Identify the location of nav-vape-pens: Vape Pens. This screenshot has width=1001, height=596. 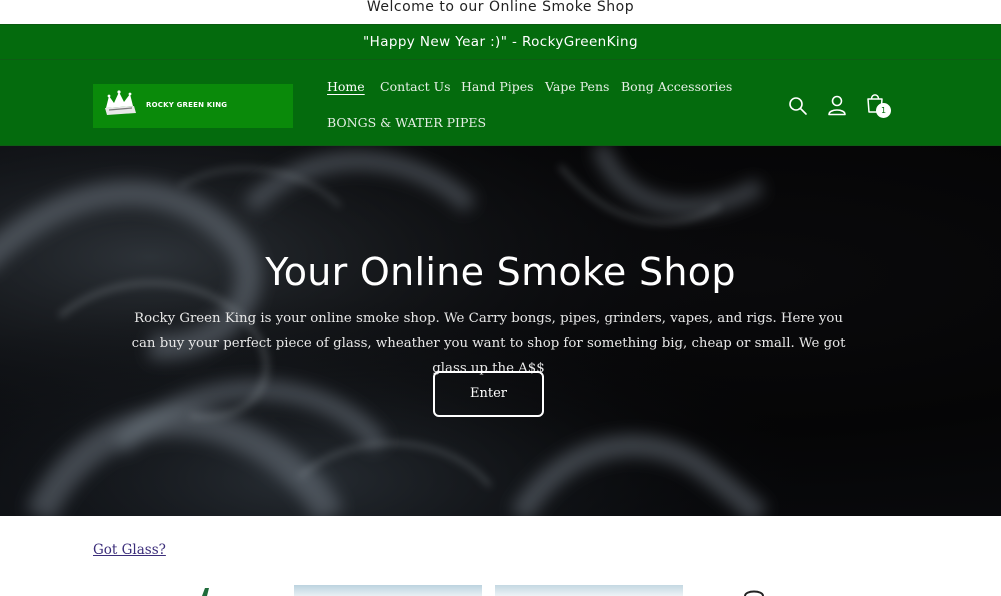
(577, 86).